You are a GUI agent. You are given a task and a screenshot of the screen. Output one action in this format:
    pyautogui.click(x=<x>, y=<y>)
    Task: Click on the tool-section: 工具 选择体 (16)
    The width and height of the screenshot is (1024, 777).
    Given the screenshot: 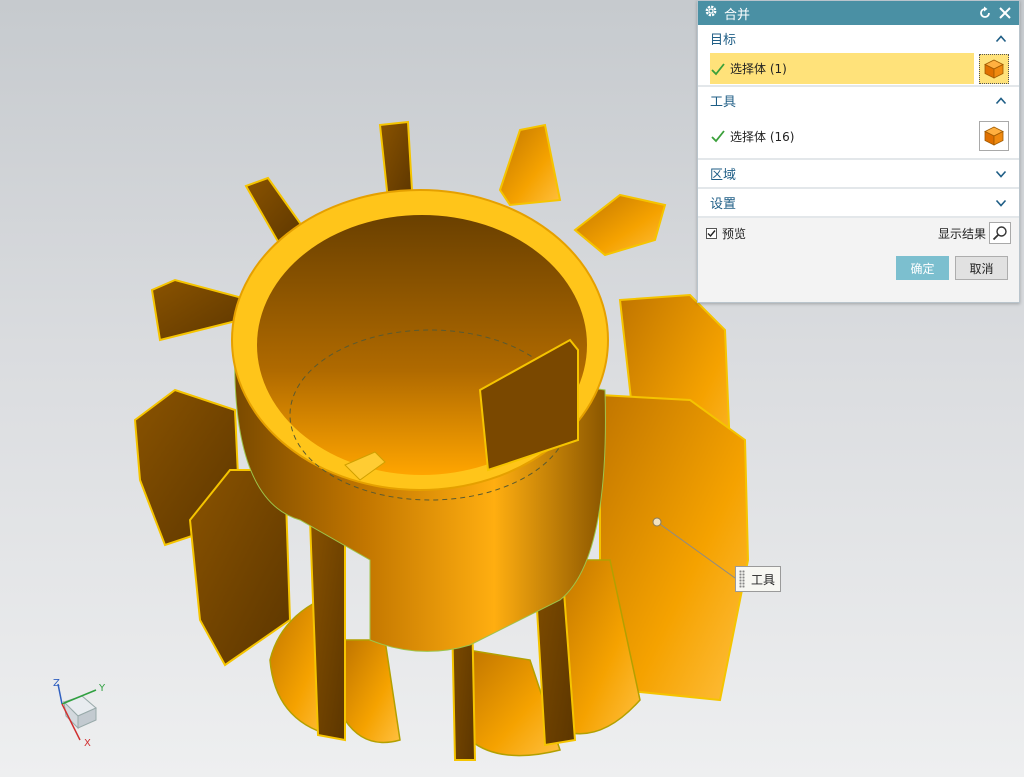 What is the action you would take?
    pyautogui.click(x=858, y=123)
    